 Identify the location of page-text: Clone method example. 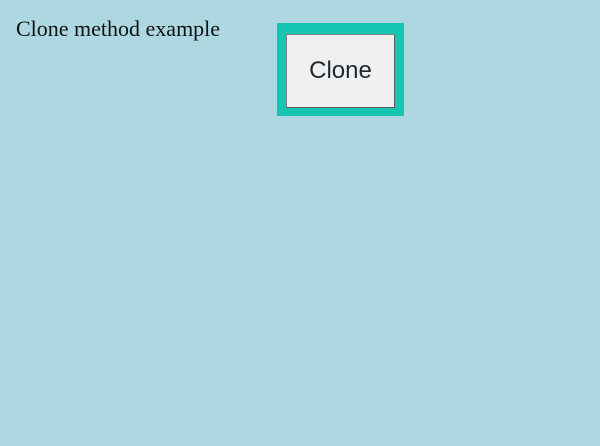
(118, 28).